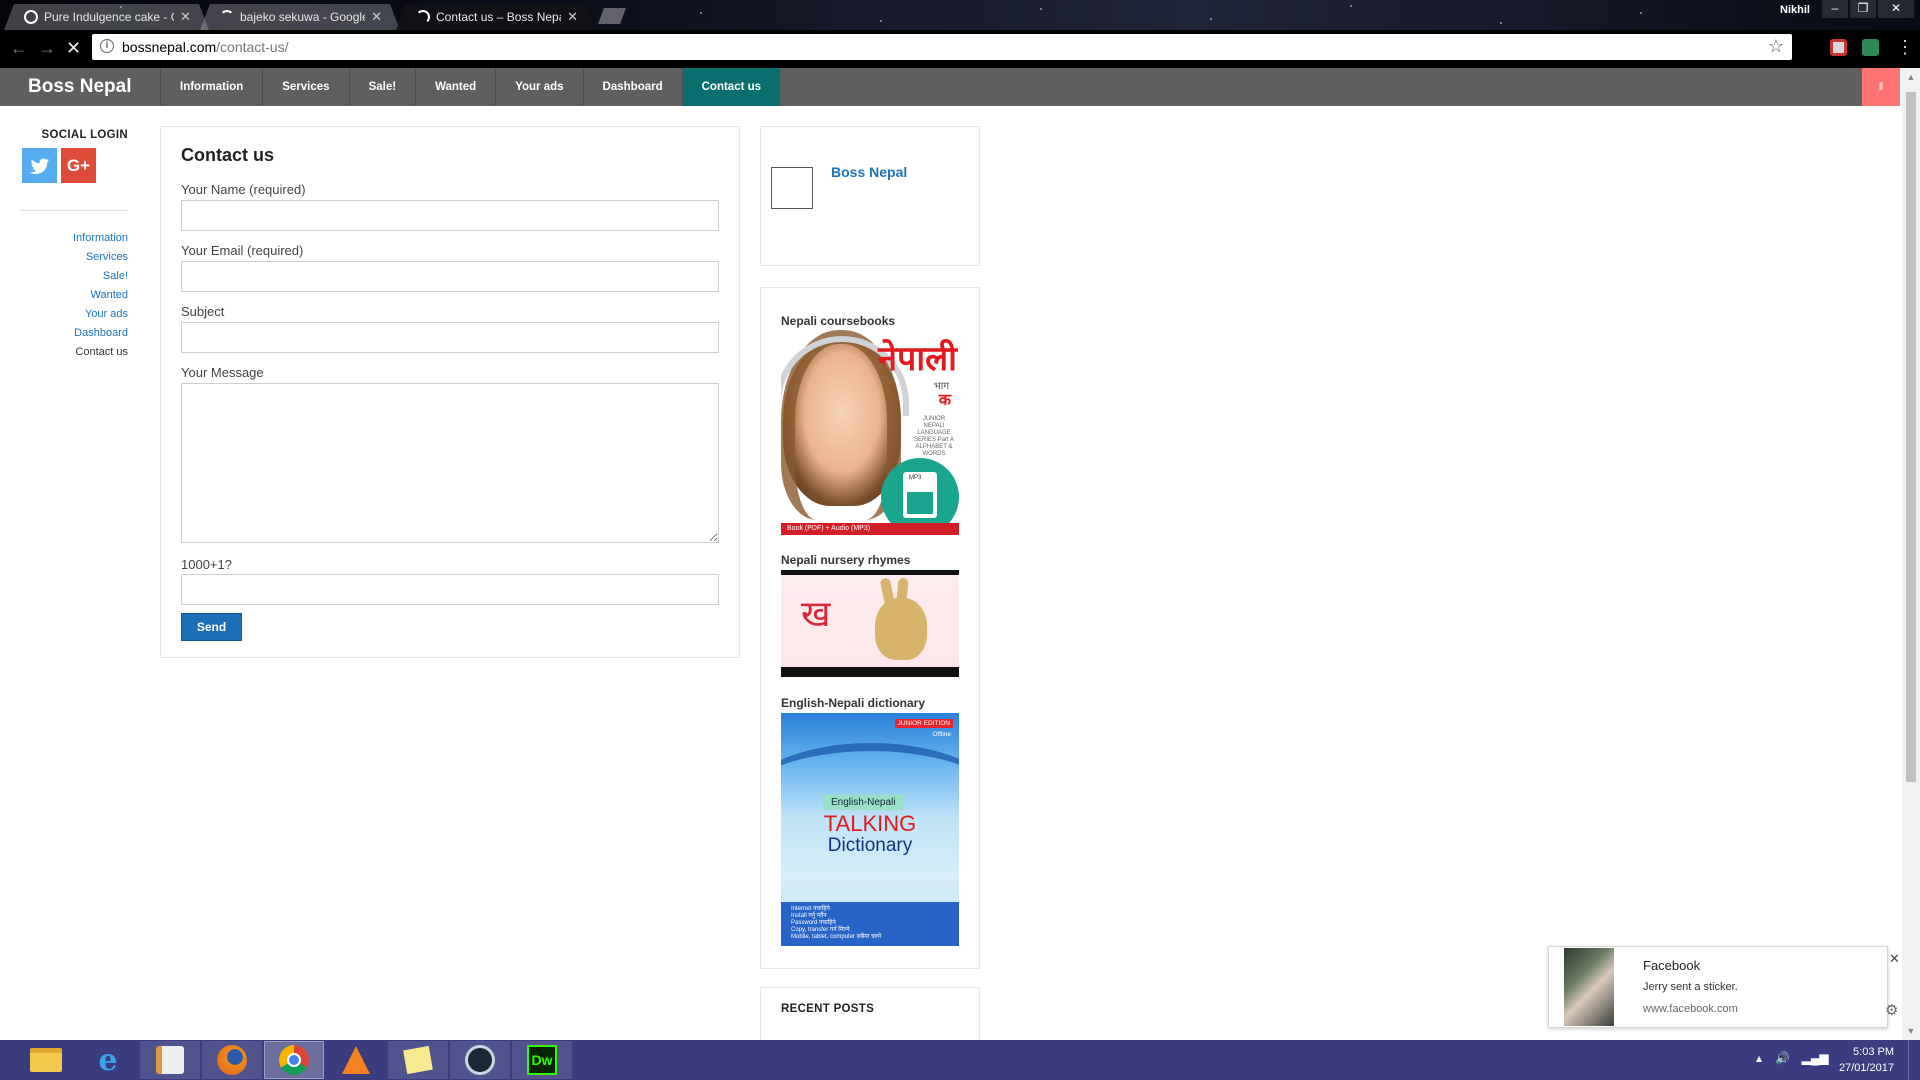 The width and height of the screenshot is (1920, 1080). I want to click on dreamweaver-icon: Dw, so click(542, 1060).